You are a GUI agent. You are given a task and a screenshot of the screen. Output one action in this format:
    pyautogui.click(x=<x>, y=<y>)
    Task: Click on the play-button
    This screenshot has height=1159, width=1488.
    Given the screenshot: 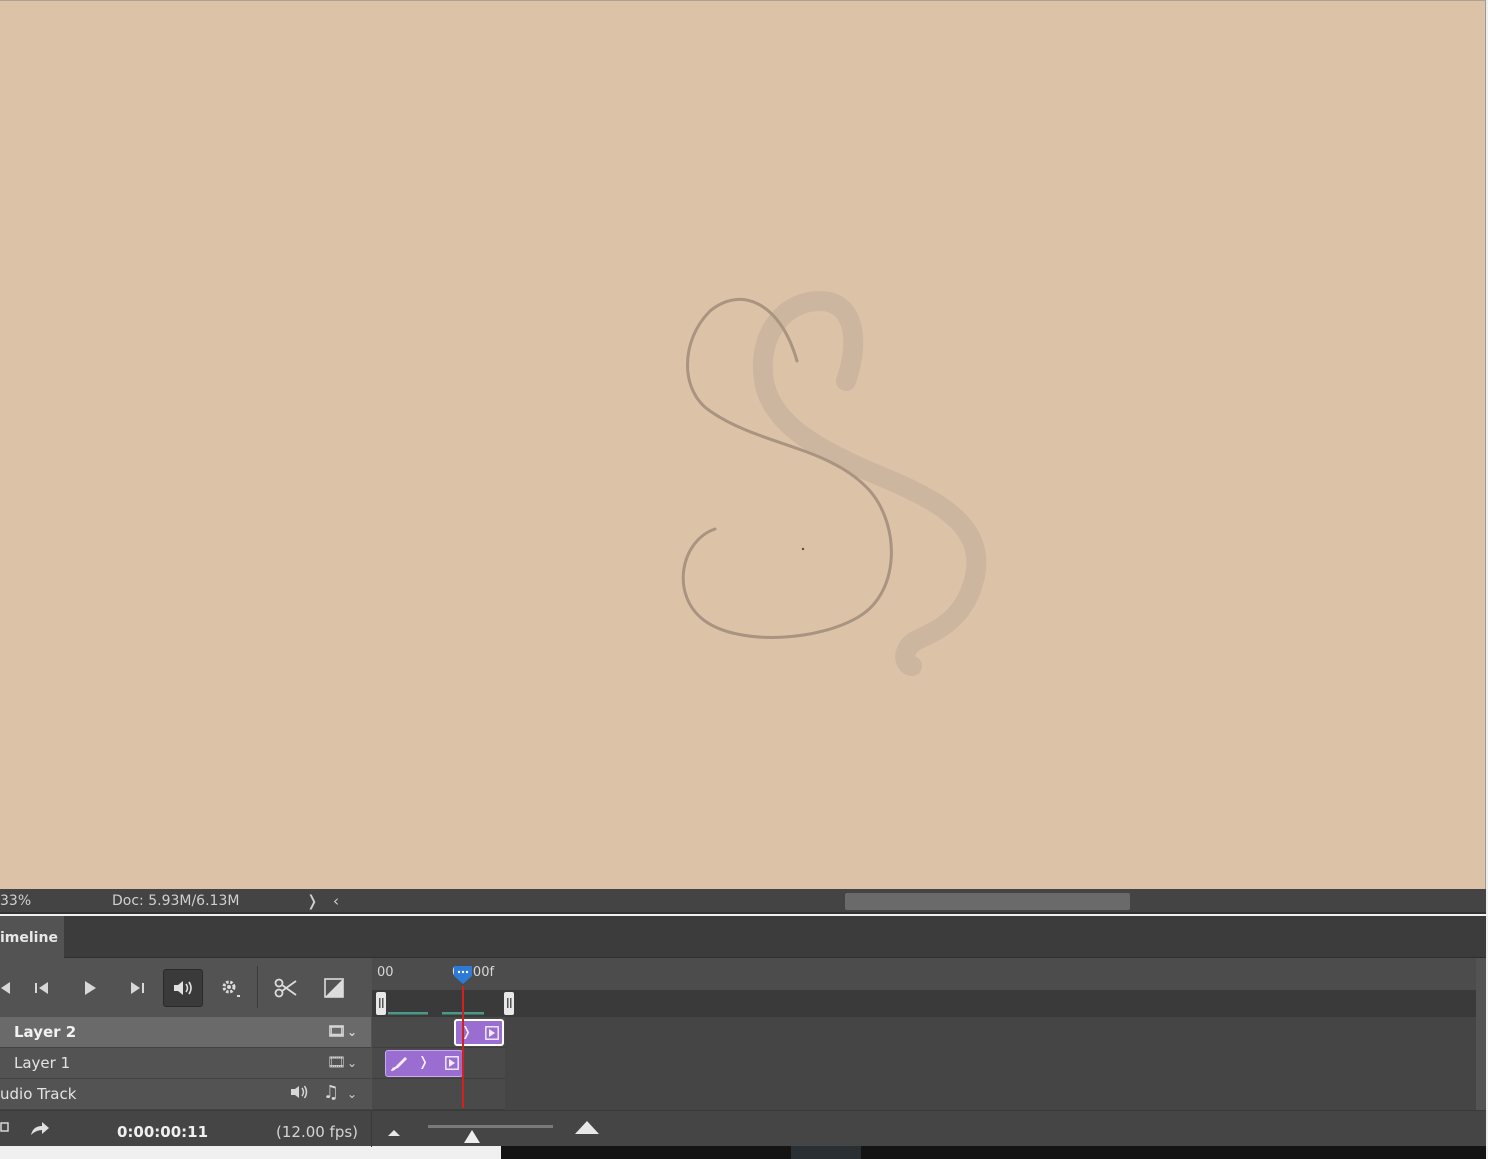 What is the action you would take?
    pyautogui.click(x=90, y=988)
    